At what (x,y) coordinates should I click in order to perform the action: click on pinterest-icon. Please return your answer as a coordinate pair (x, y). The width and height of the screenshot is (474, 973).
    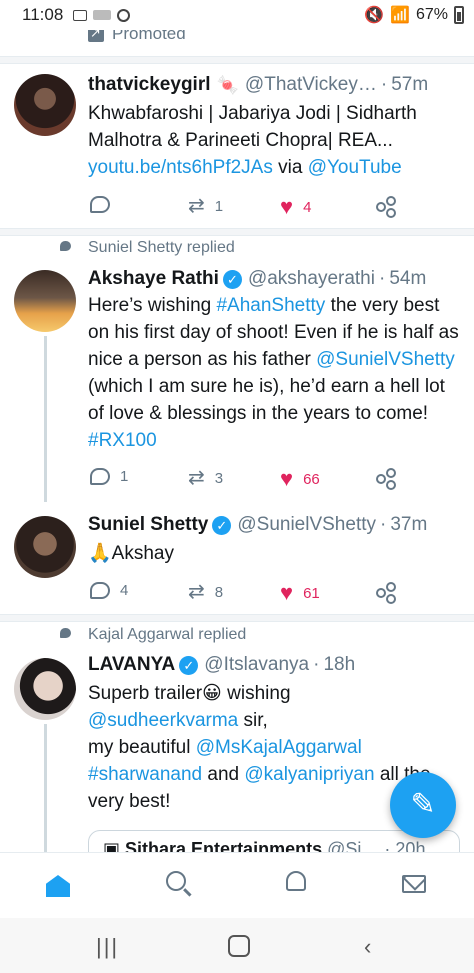
    Looking at the image, I should click on (124, 15).